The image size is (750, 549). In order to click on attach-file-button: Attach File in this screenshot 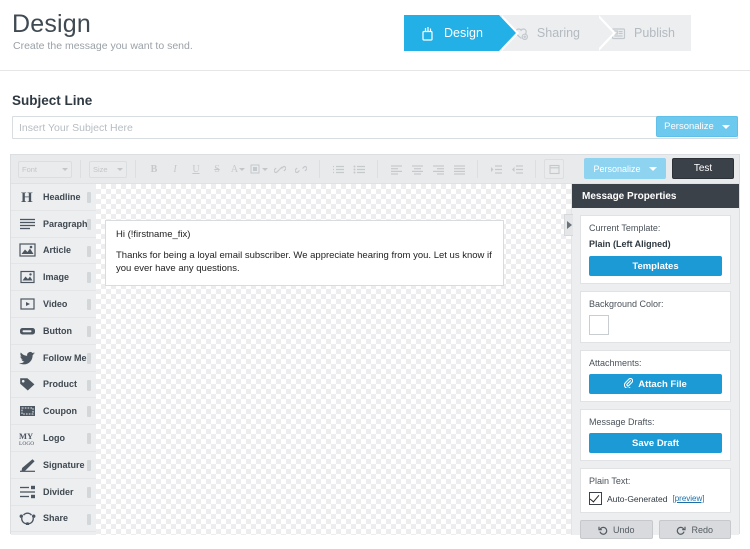, I will do `click(655, 384)`.